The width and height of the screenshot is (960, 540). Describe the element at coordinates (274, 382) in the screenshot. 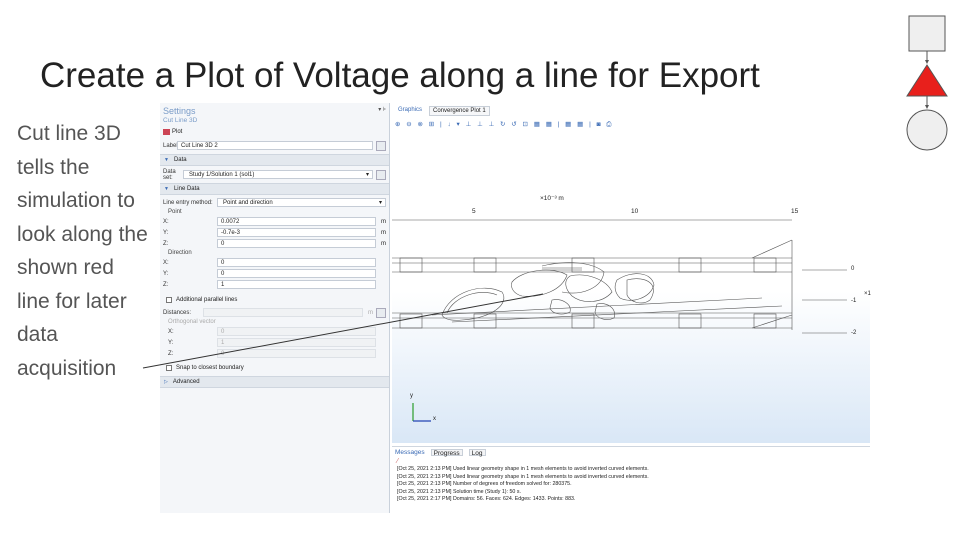

I see `section-advanced: ▷ Advanced` at that location.